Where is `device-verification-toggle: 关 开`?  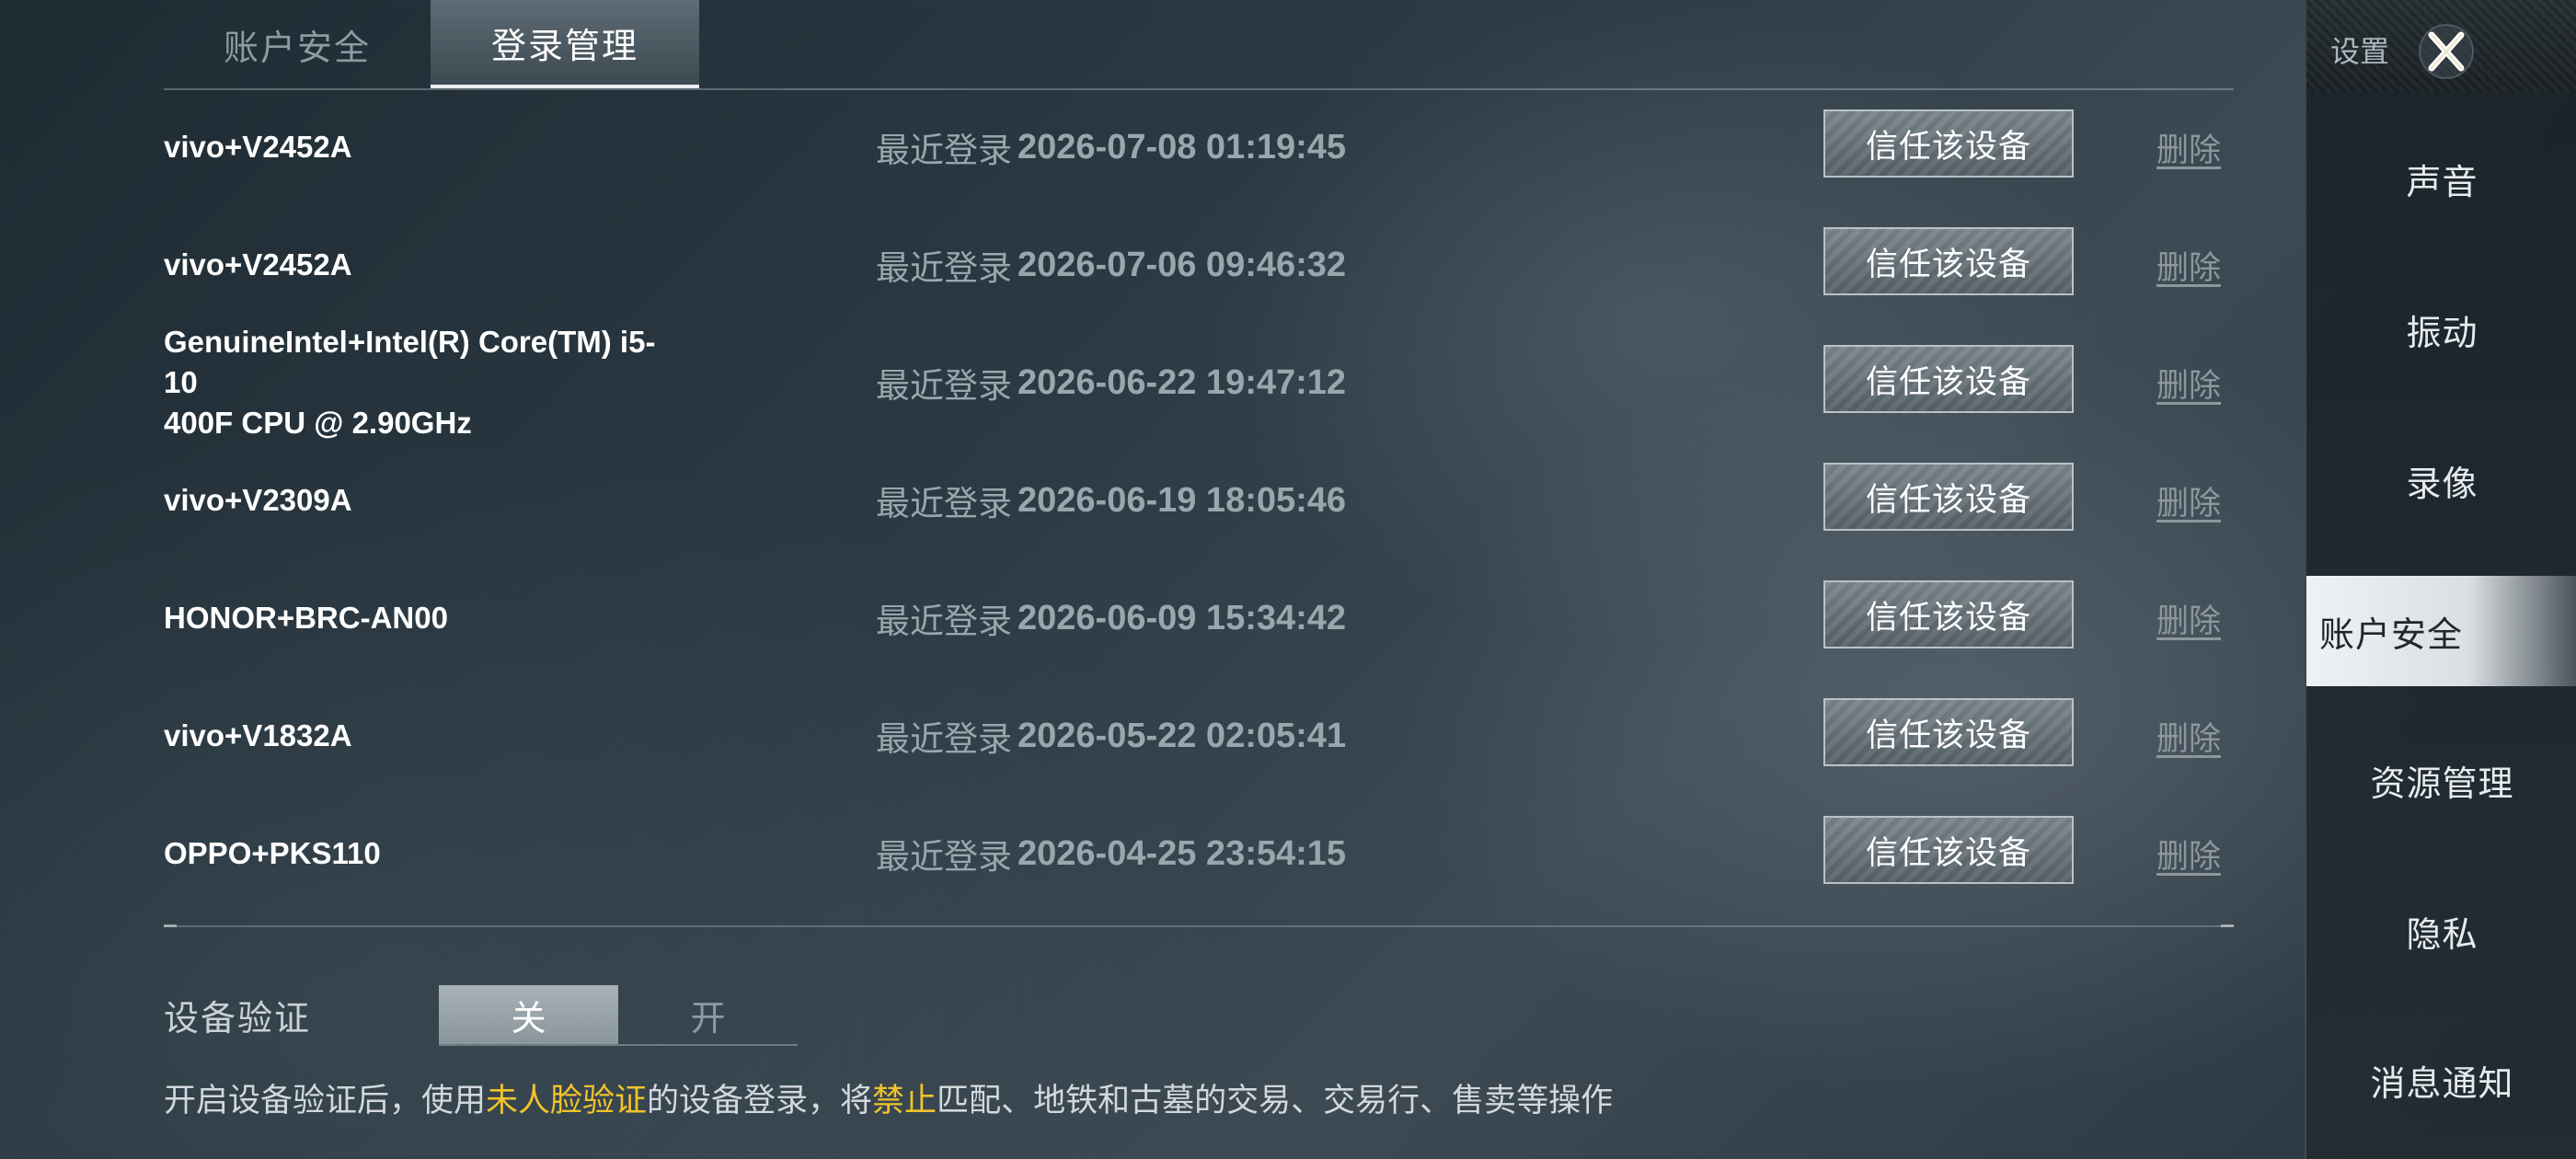
device-verification-toggle: 关 开 is located at coordinates (618, 1015).